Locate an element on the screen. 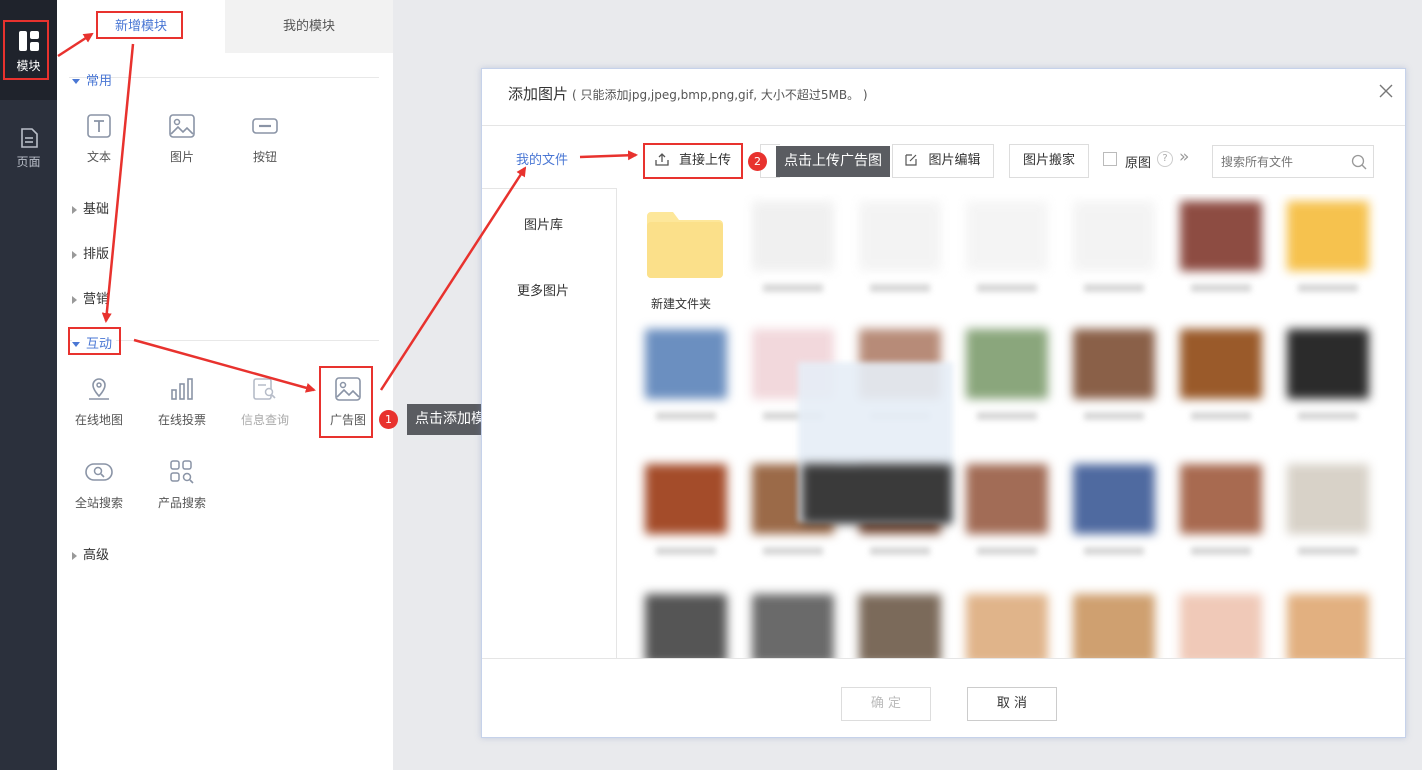 The width and height of the screenshot is (1422, 770). module-online-vote: 在线投票 is located at coordinates (182, 402).